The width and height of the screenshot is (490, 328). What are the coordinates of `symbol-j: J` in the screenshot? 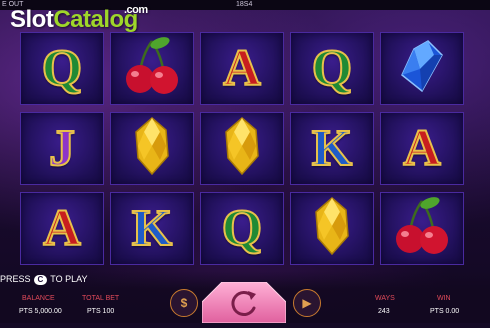 It's located at (62, 148).